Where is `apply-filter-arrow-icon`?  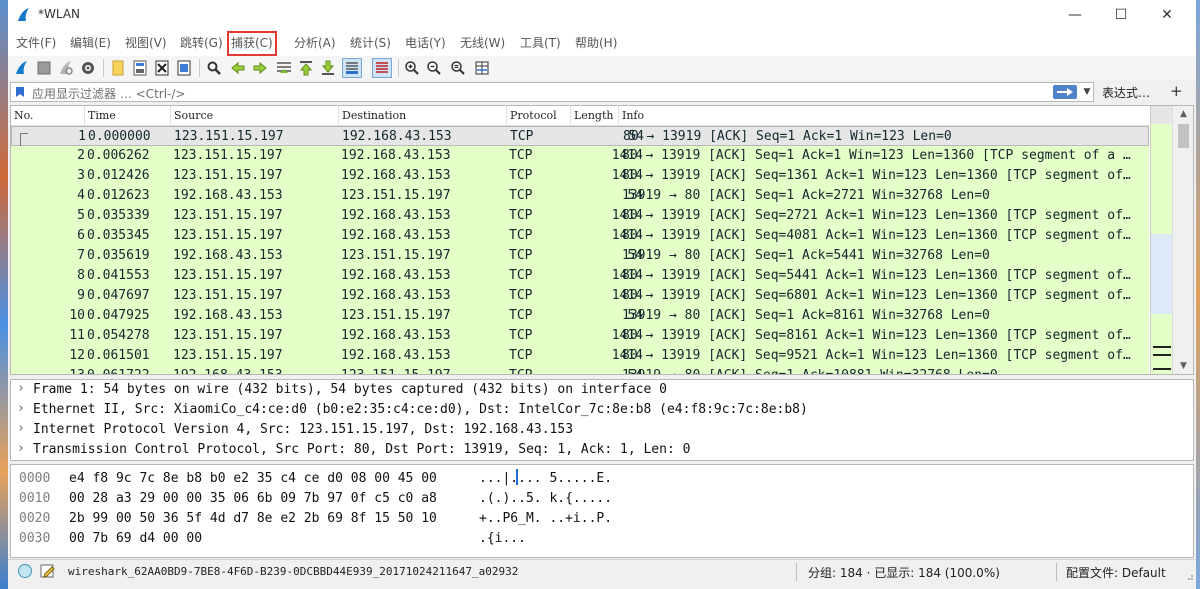 apply-filter-arrow-icon is located at coordinates (1065, 92).